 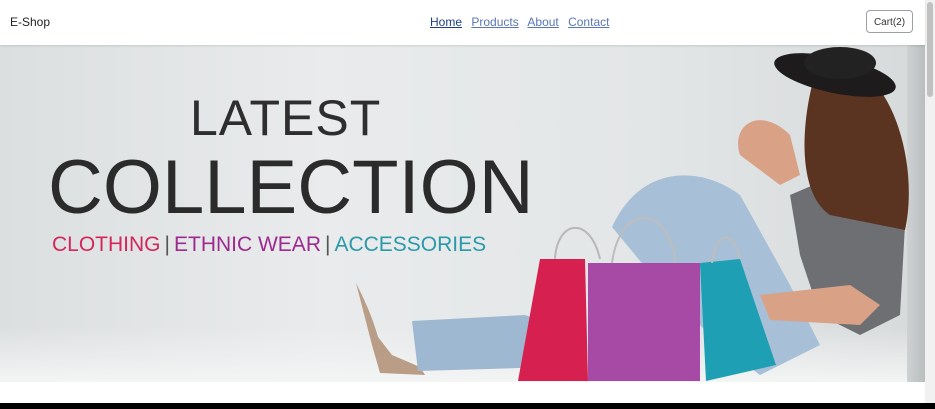 What do you see at coordinates (467, 406) in the screenshot?
I see `bottom-edge-bar` at bounding box center [467, 406].